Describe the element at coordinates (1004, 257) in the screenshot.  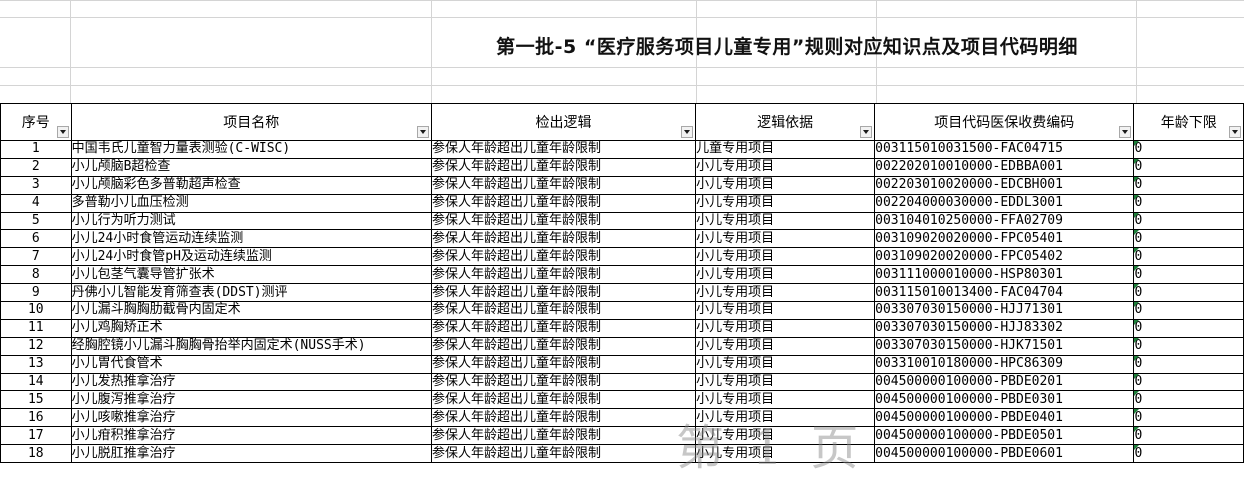
I see `cell-code: 003109020020000-FPC05402` at that location.